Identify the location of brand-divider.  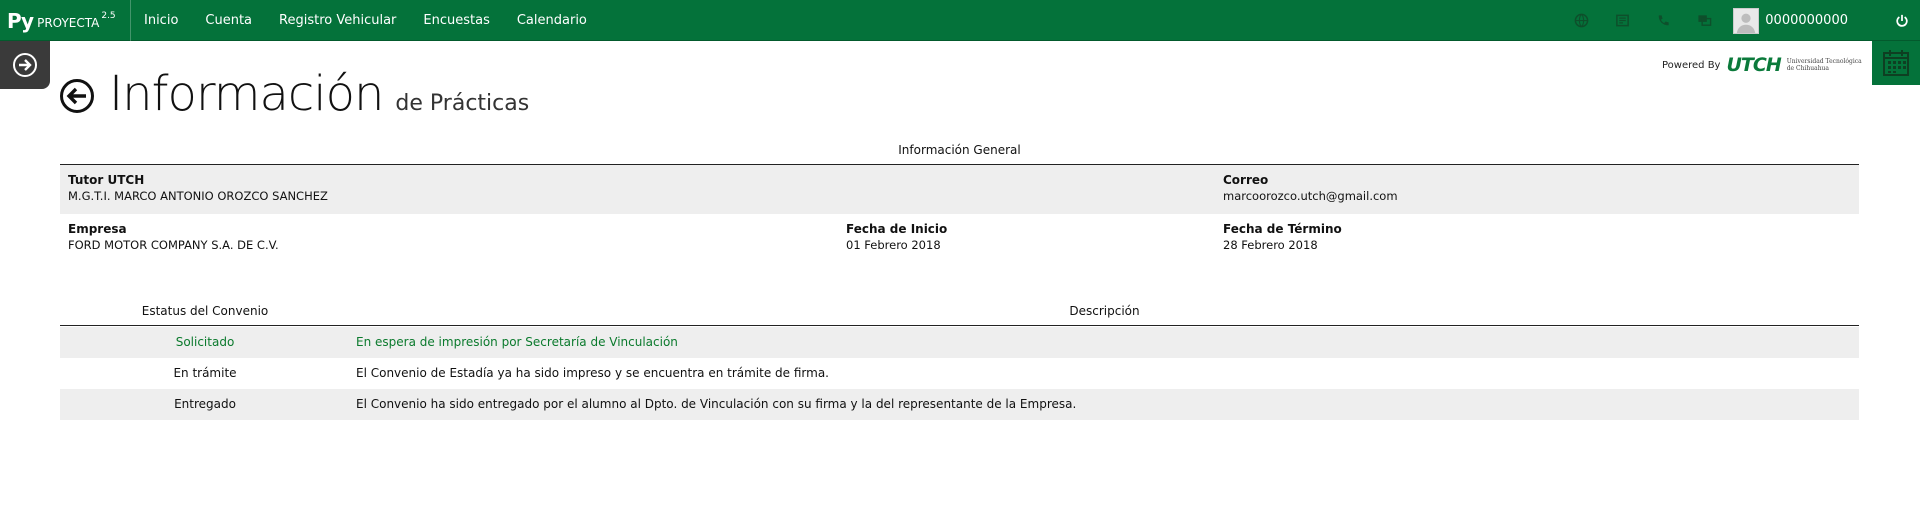
(130, 20).